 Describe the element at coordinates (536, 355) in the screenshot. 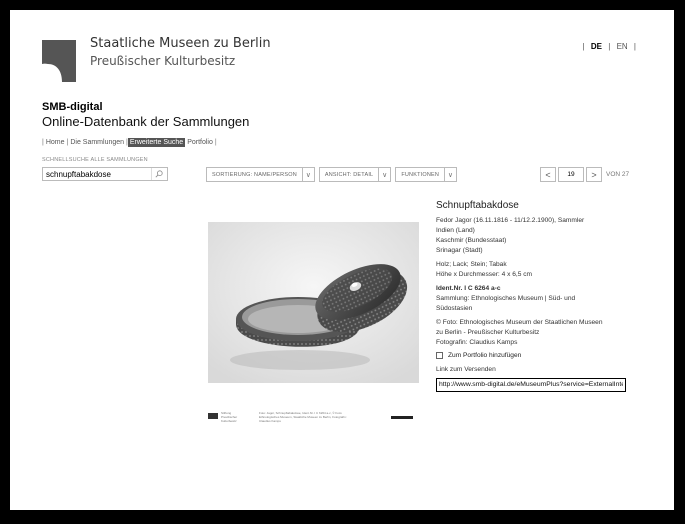

I see `add-to-portfolio: Zum Portfolio hinzufügen` at that location.